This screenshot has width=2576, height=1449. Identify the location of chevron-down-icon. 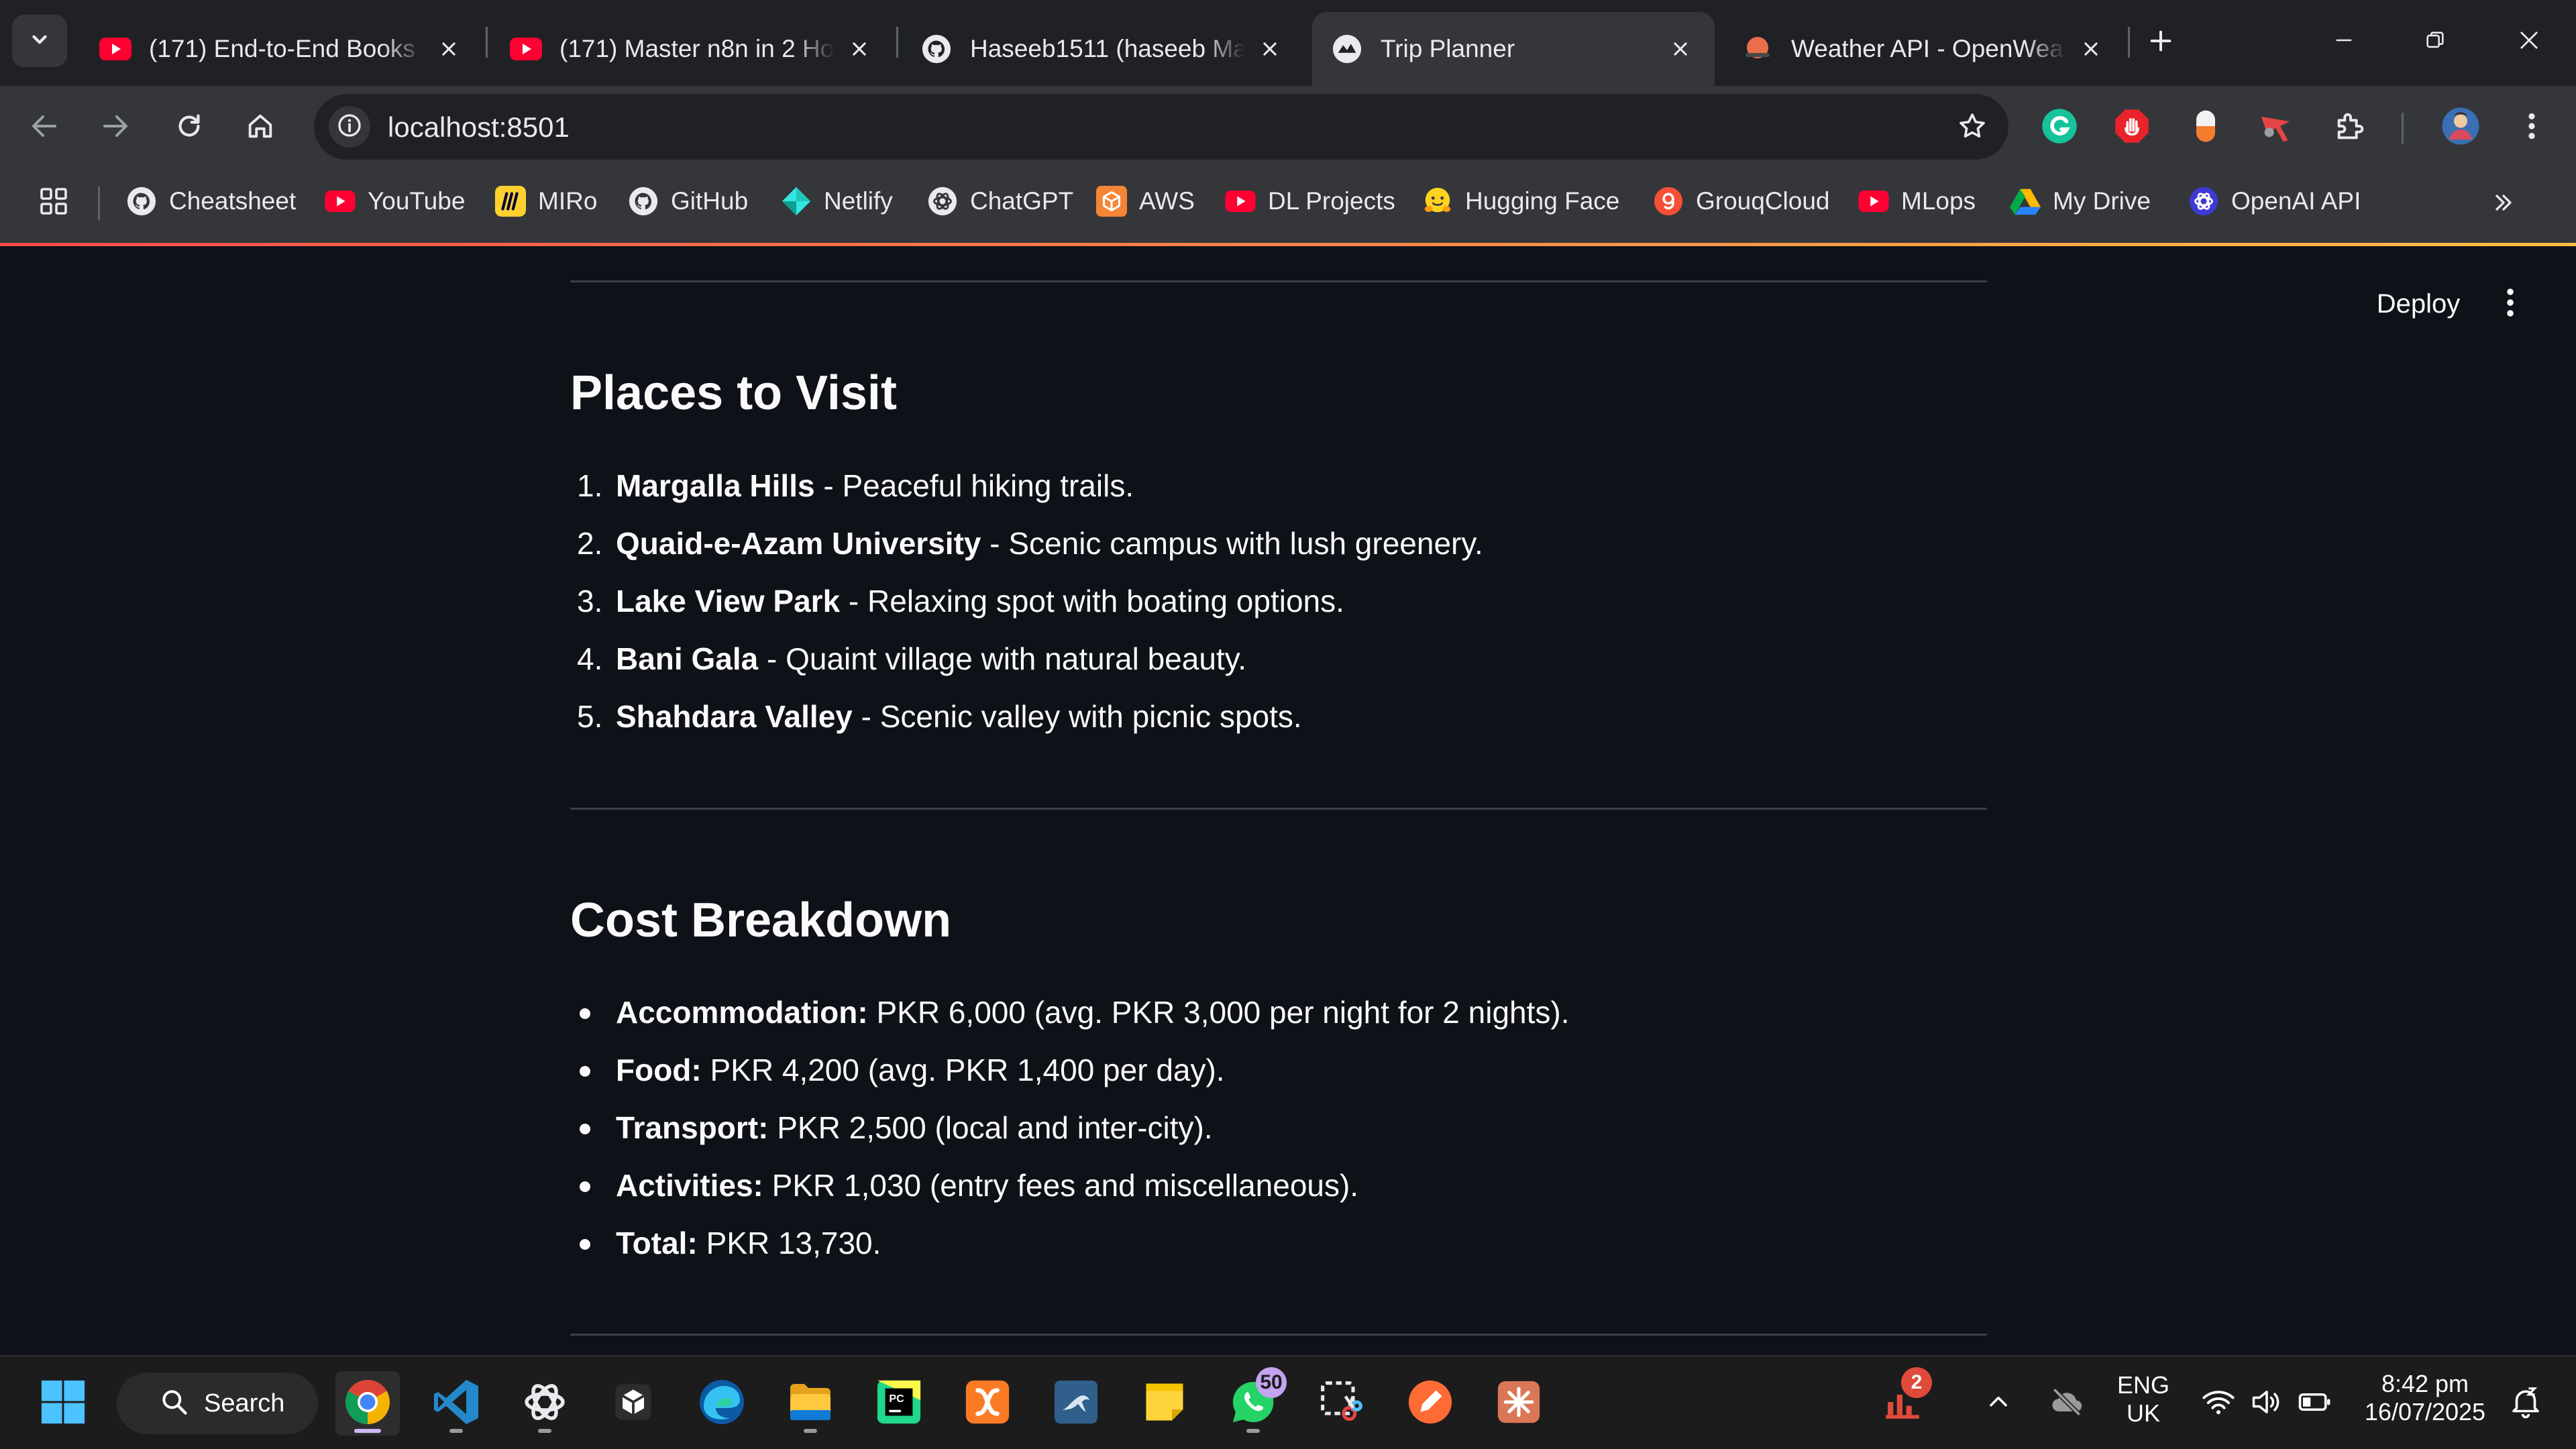
(39, 41).